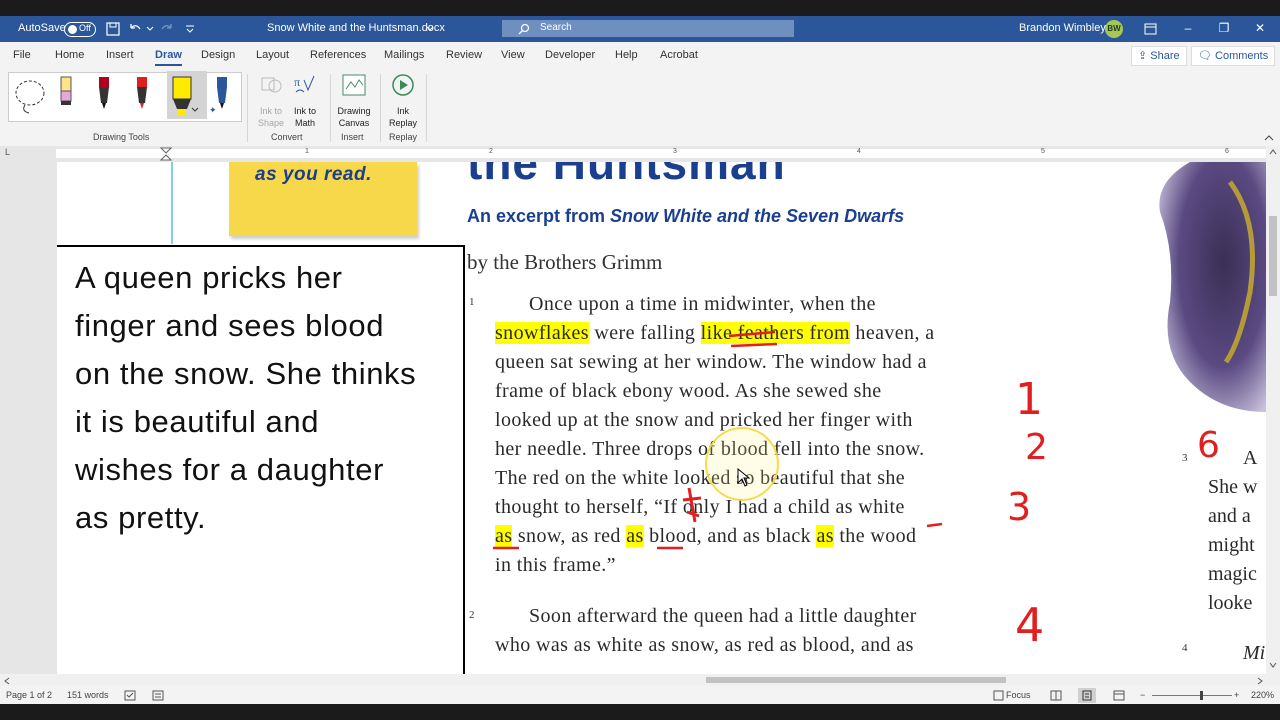 The height and width of the screenshot is (720, 1280). I want to click on tab-file: File, so click(22, 55).